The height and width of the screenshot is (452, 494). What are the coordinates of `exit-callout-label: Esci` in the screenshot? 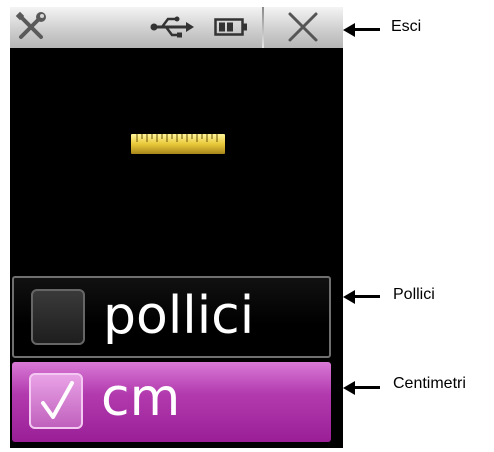 It's located at (406, 26).